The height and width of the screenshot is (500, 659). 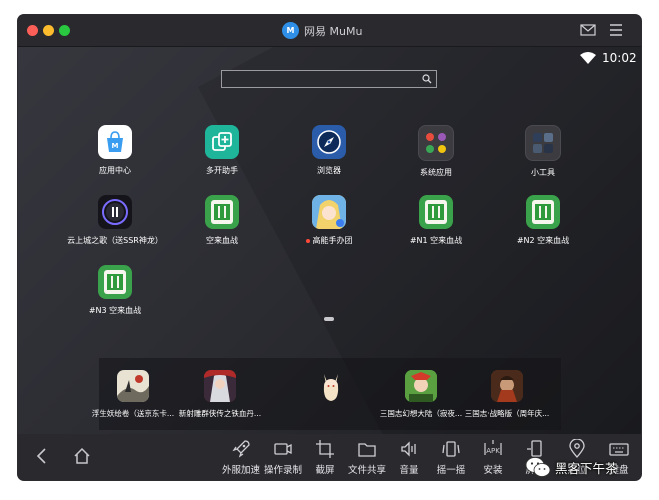 What do you see at coordinates (325, 449) in the screenshot?
I see `crop-icon` at bounding box center [325, 449].